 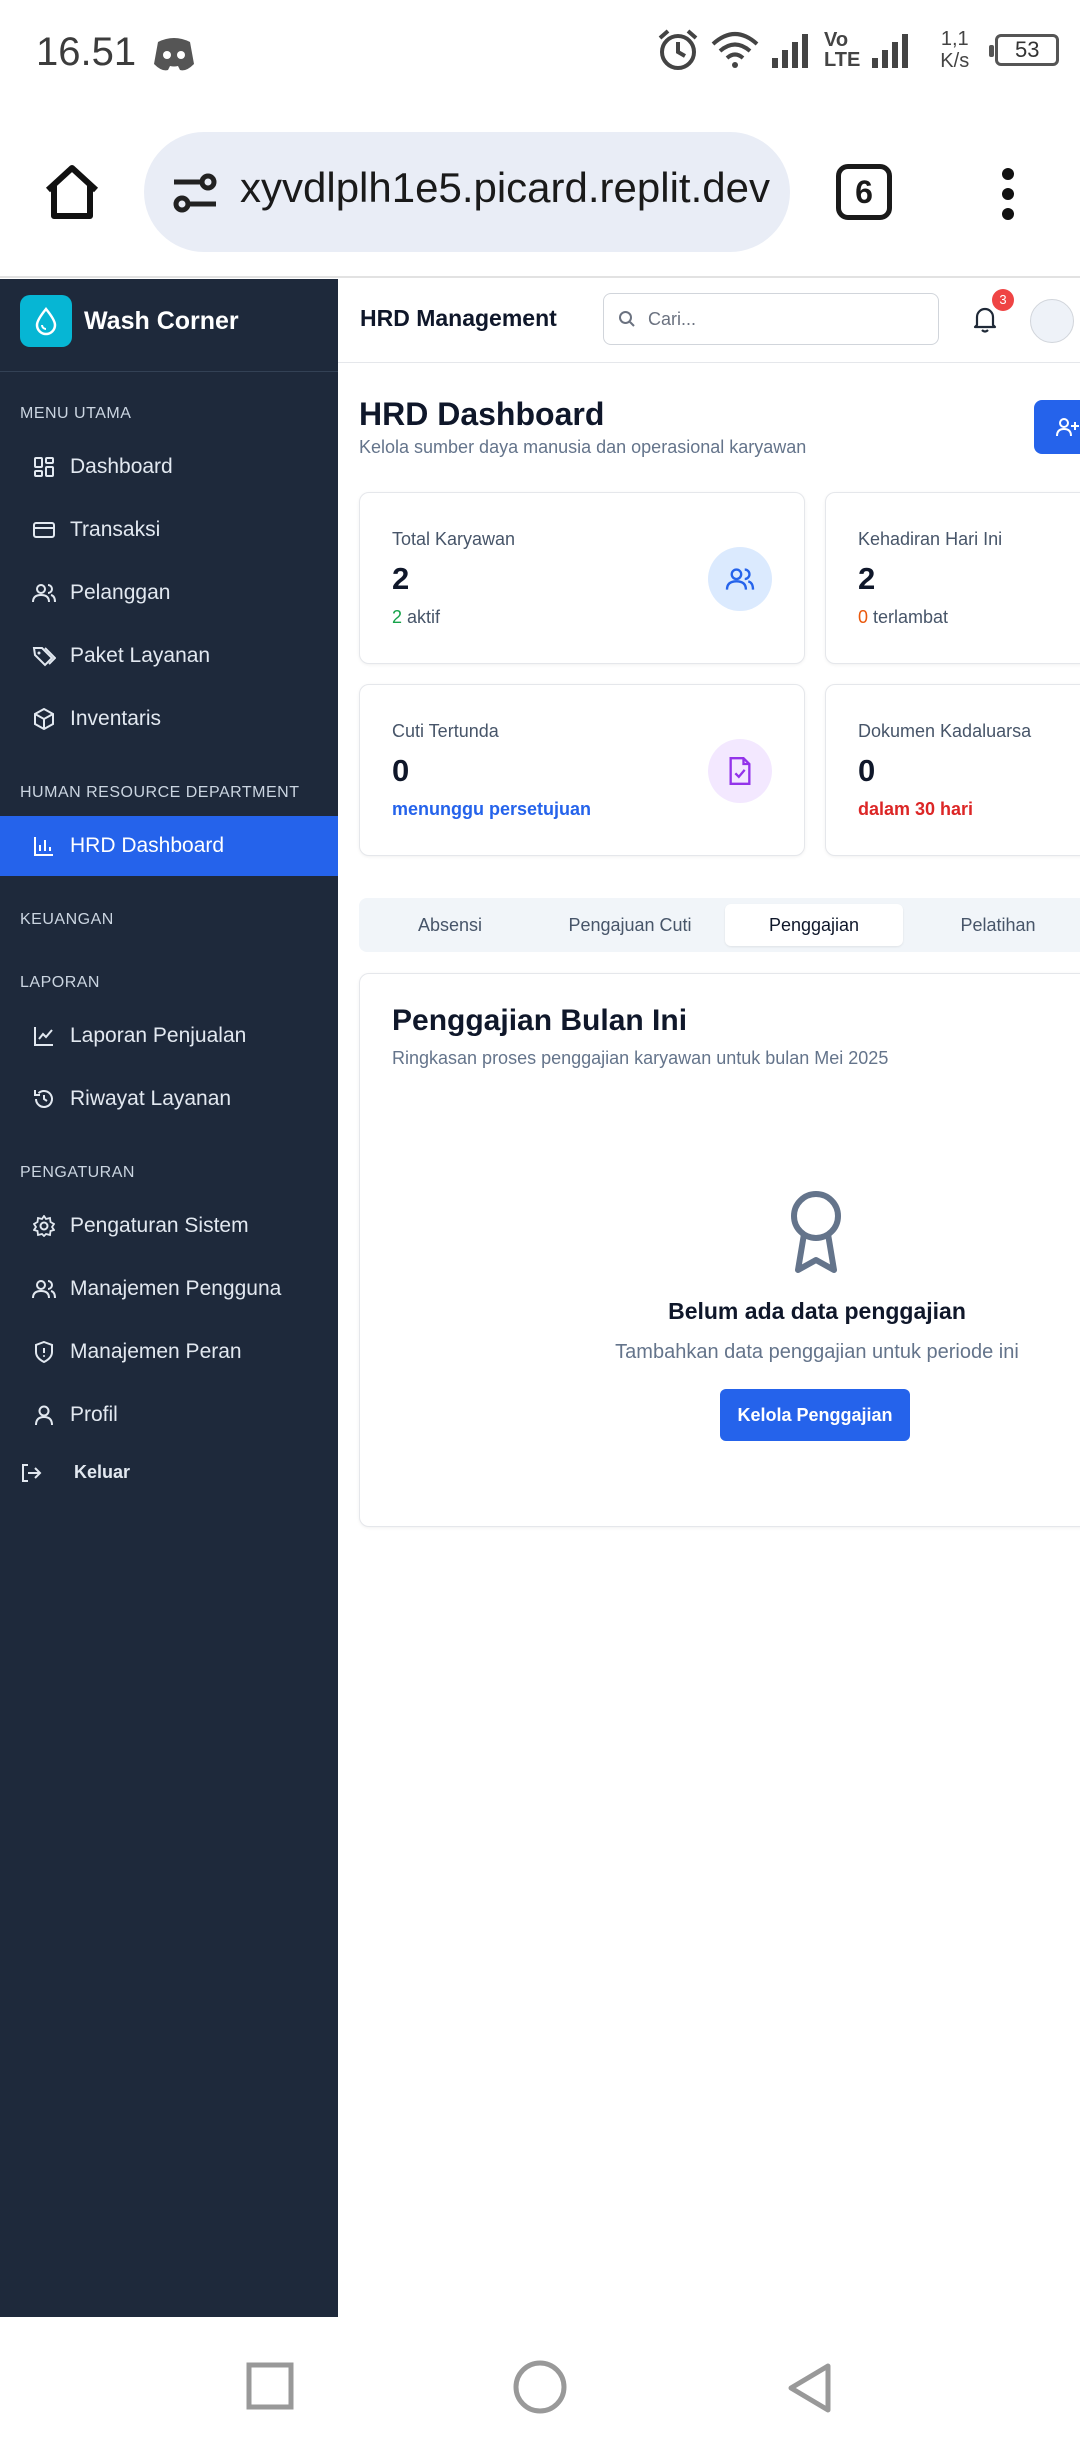 What do you see at coordinates (810, 2388) in the screenshot?
I see `back-button` at bounding box center [810, 2388].